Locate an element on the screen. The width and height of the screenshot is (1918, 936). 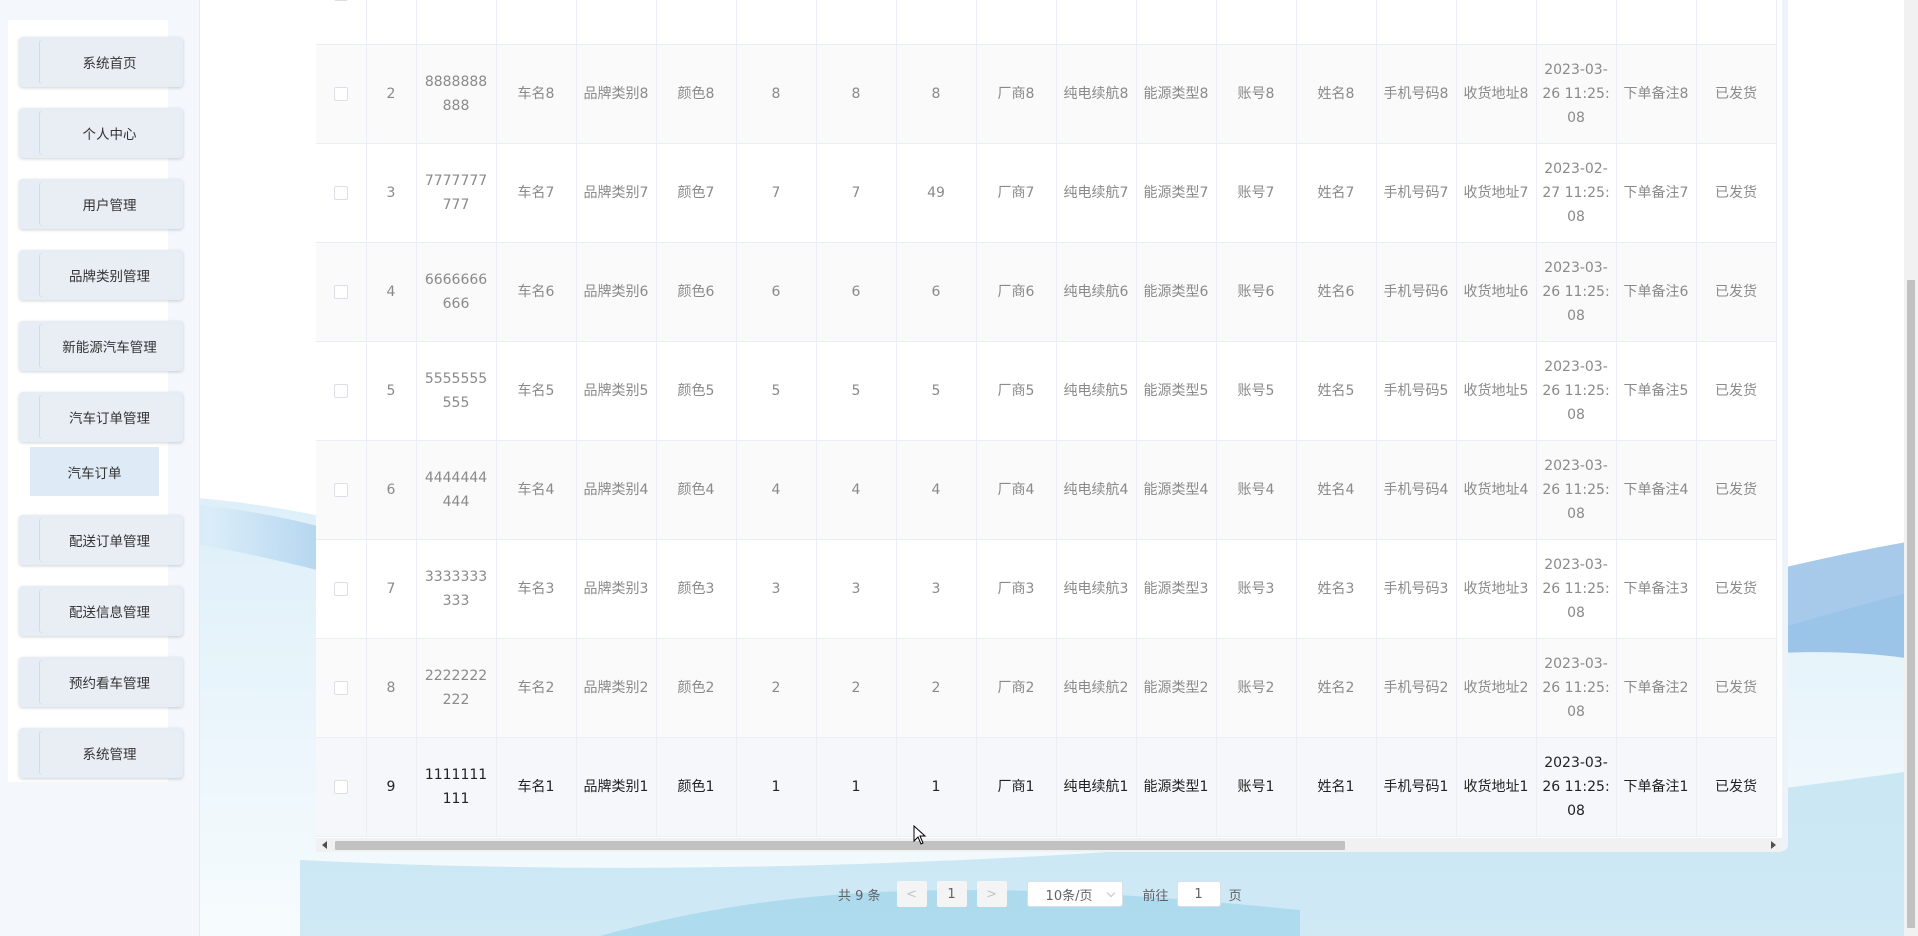
page-number-button: 1 is located at coordinates (951, 894).